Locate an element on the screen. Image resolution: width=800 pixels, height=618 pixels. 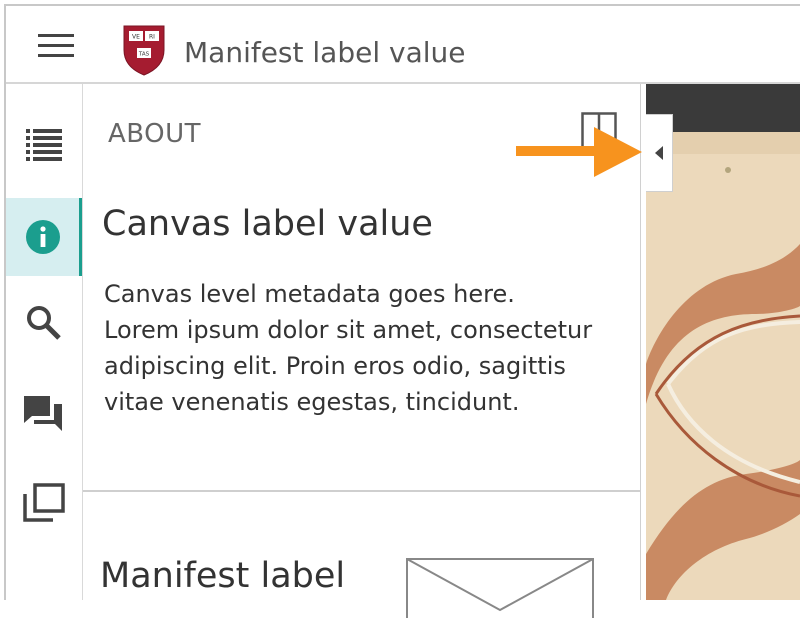
chat-bubbles-icon is located at coordinates (43, 413).